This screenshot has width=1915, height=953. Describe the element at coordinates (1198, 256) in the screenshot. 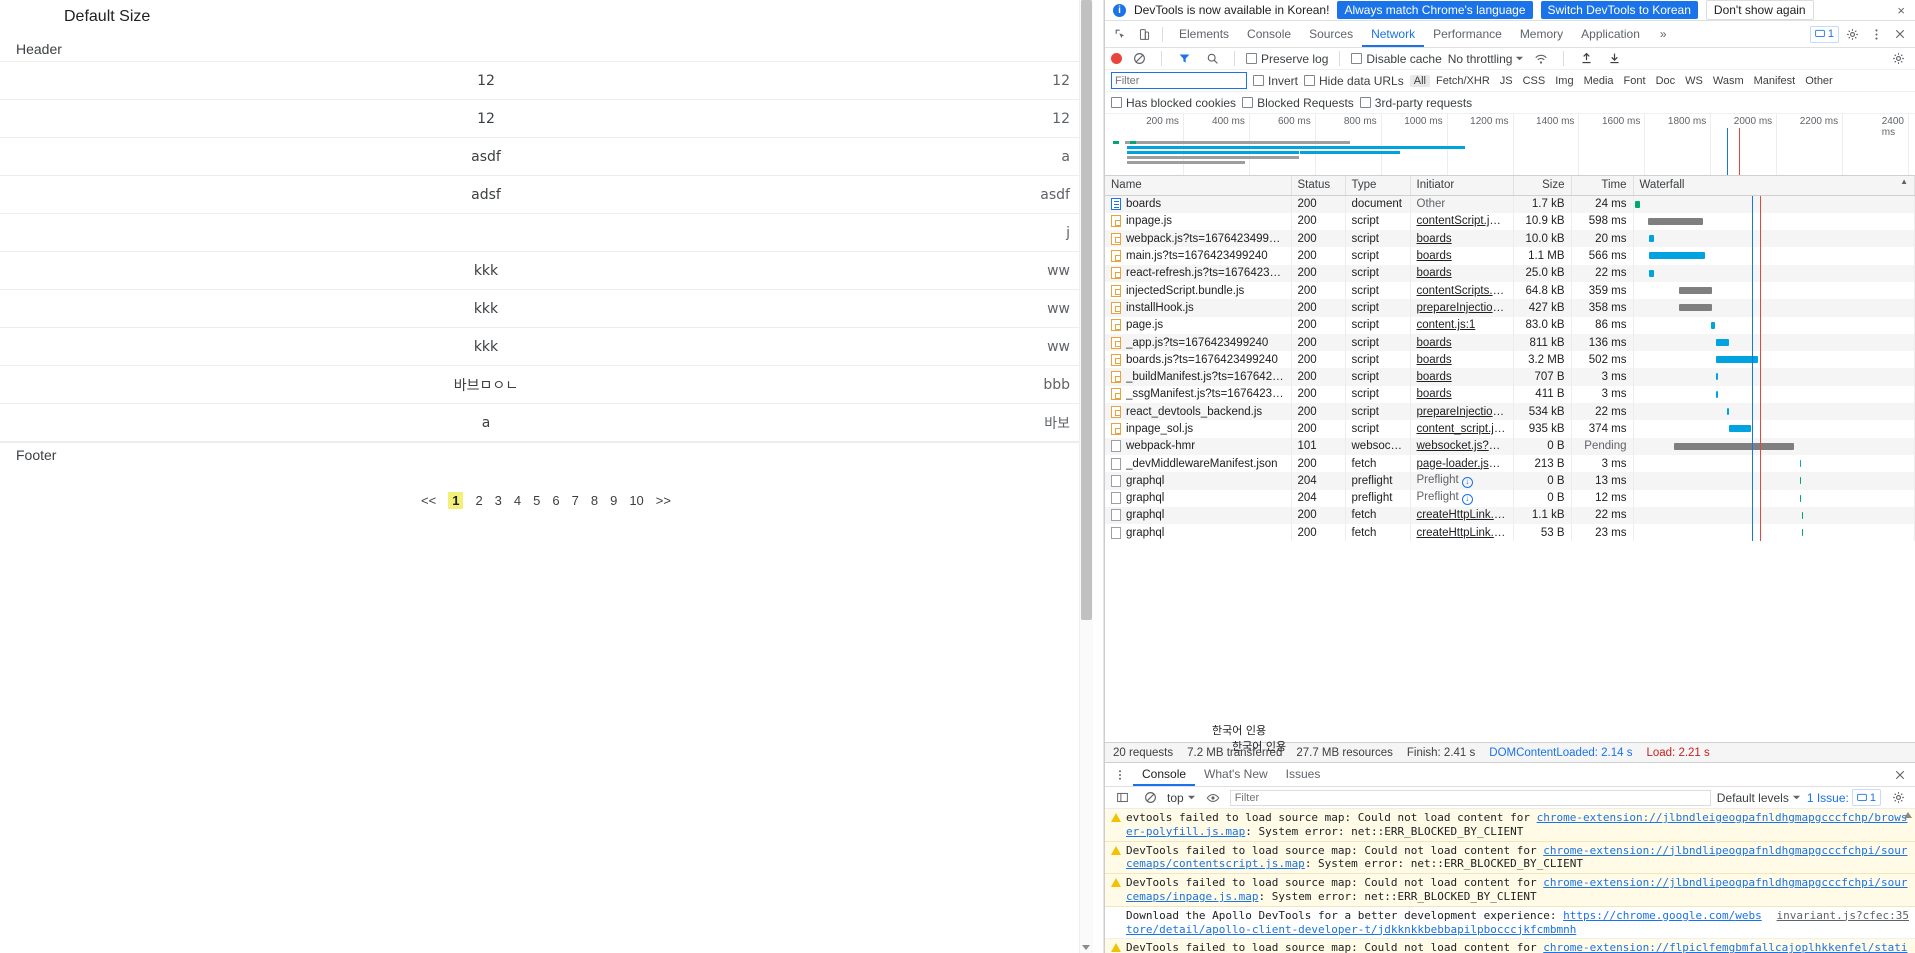

I see `request-name-cell: main.js?ts=1676423499240` at that location.